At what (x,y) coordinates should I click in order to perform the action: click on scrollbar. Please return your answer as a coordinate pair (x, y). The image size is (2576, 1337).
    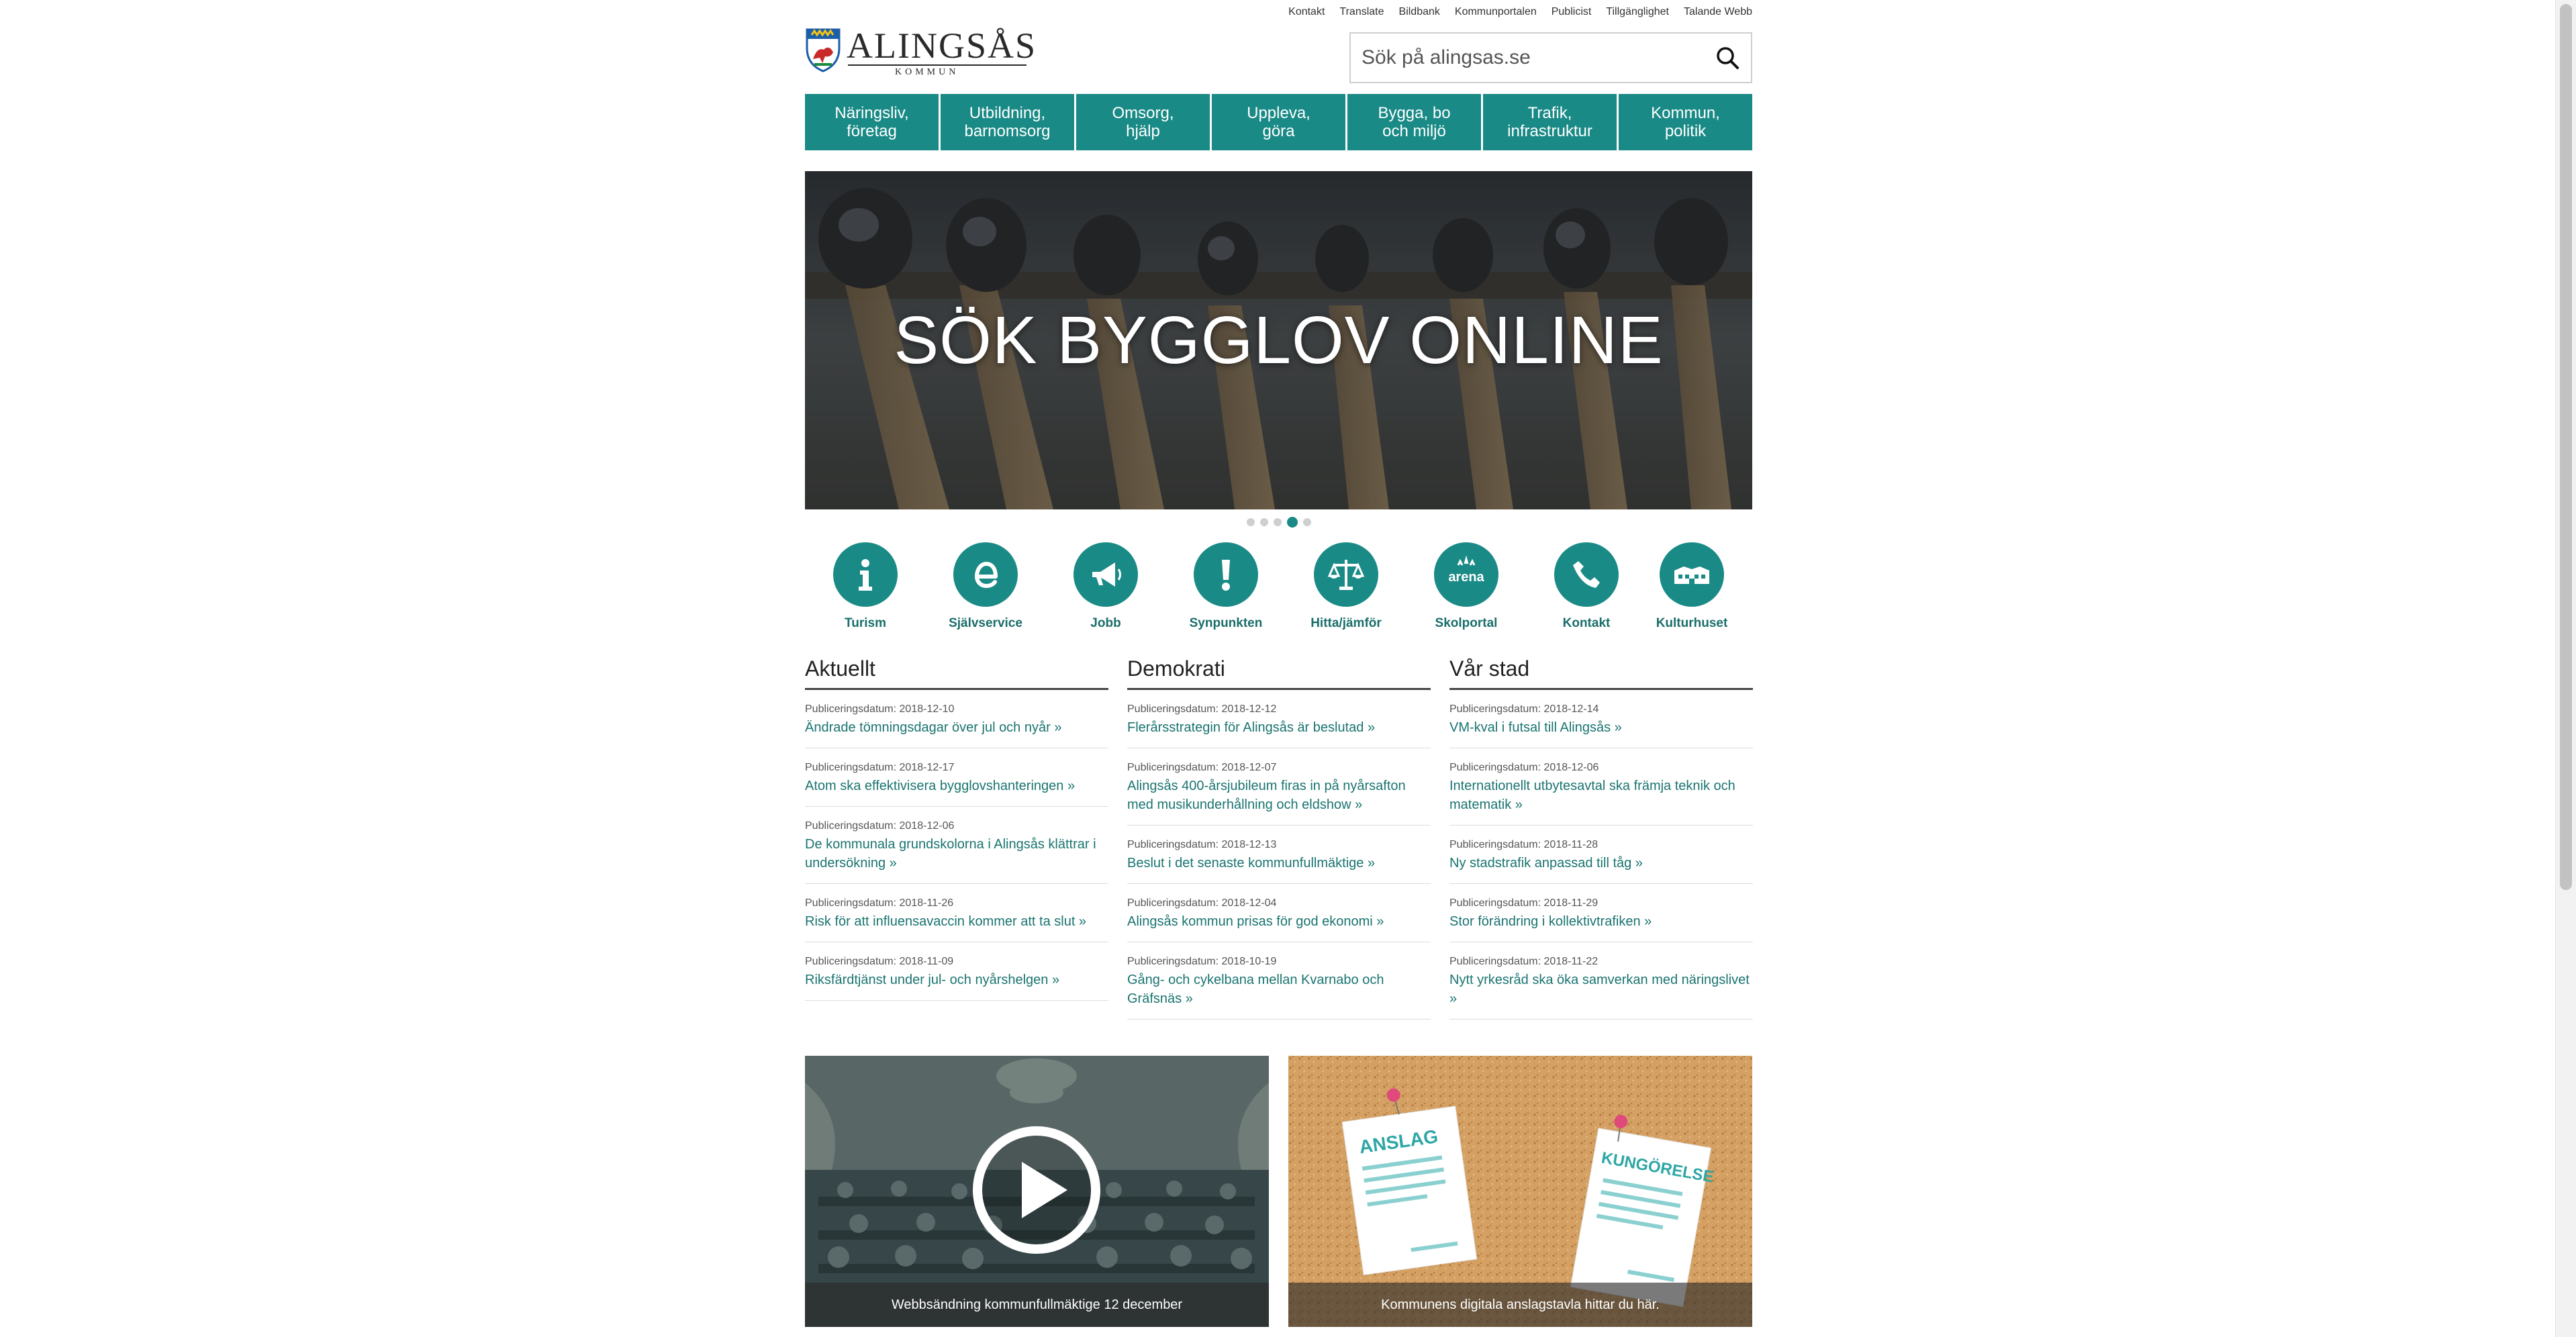
    Looking at the image, I should click on (2565, 668).